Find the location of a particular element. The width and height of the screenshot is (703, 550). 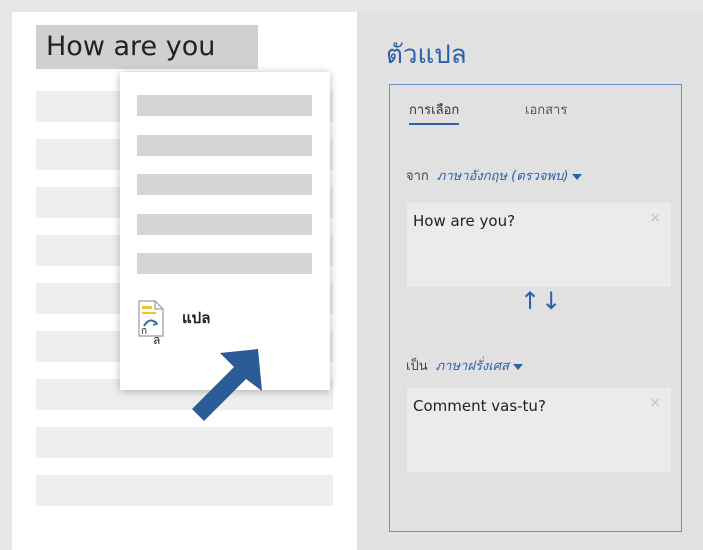

translated-text: Comment vas-tu? is located at coordinates (479, 406).